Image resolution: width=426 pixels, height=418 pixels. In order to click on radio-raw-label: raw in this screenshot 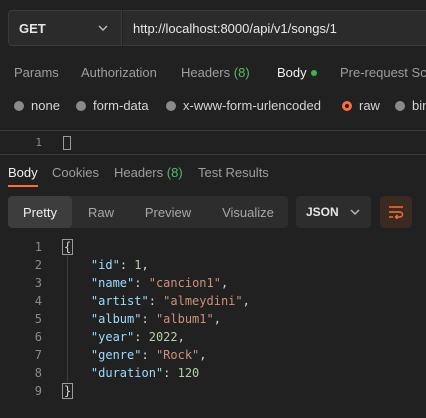, I will do `click(369, 105)`.